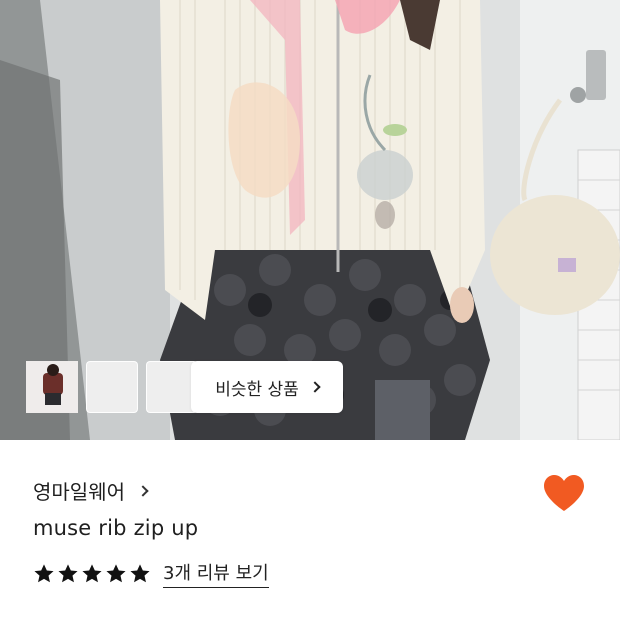 This screenshot has width=620, height=620. Describe the element at coordinates (257, 389) in the screenshot. I see `similar-products-label: 비슷한 상품` at that location.